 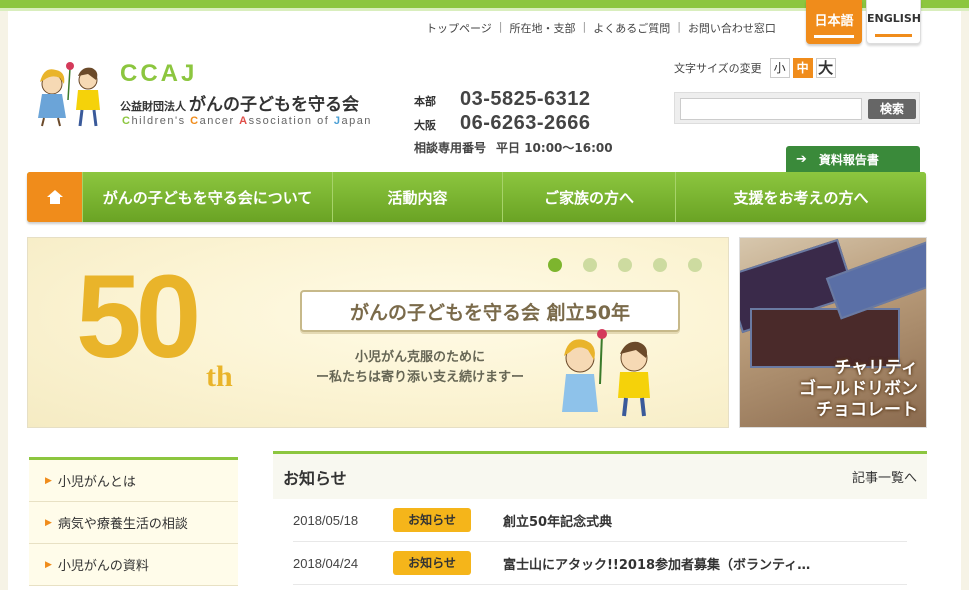 What do you see at coordinates (459, 28) in the screenshot?
I see `utility-link-top: トップページ` at bounding box center [459, 28].